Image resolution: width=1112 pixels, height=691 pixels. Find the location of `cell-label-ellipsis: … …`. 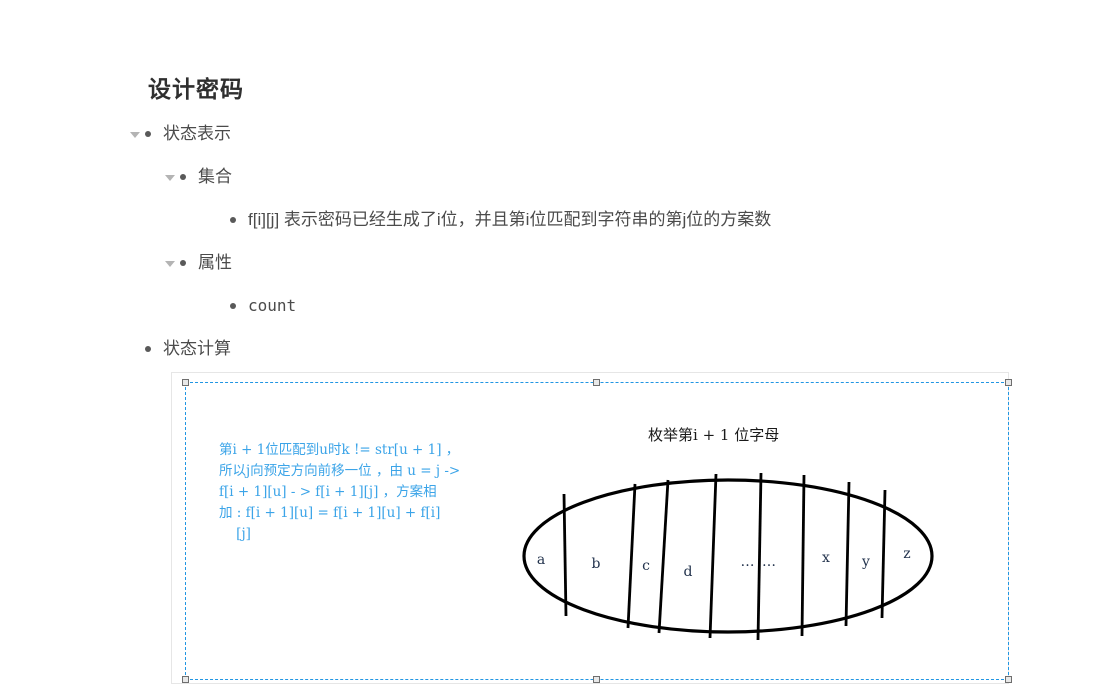

cell-label-ellipsis: … … is located at coordinates (759, 562).